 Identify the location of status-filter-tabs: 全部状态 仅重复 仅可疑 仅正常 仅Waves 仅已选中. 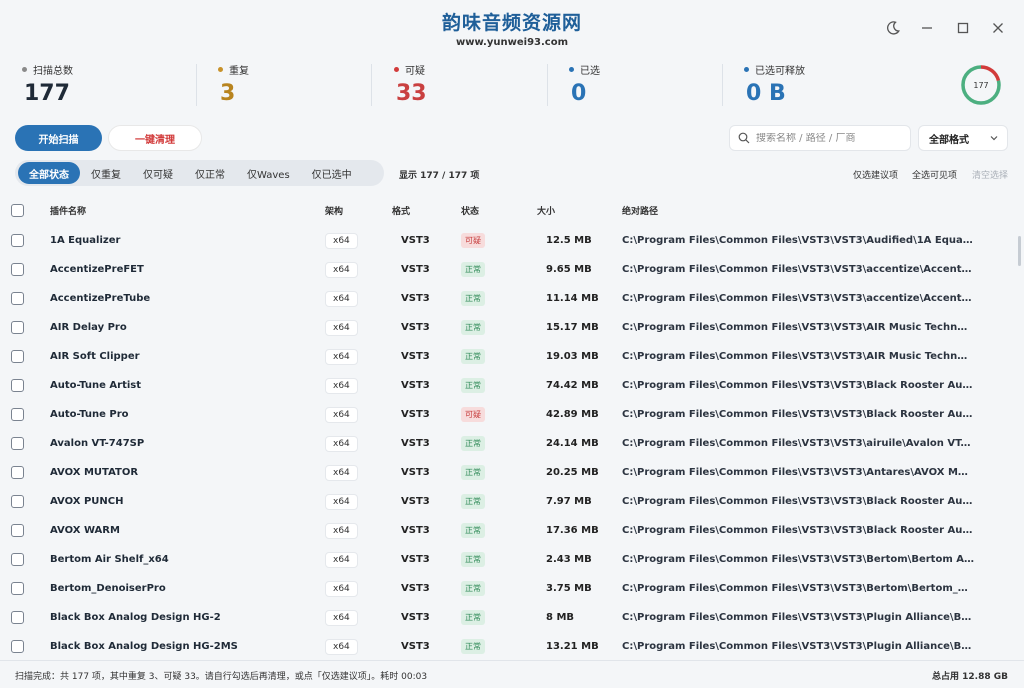
(199, 173).